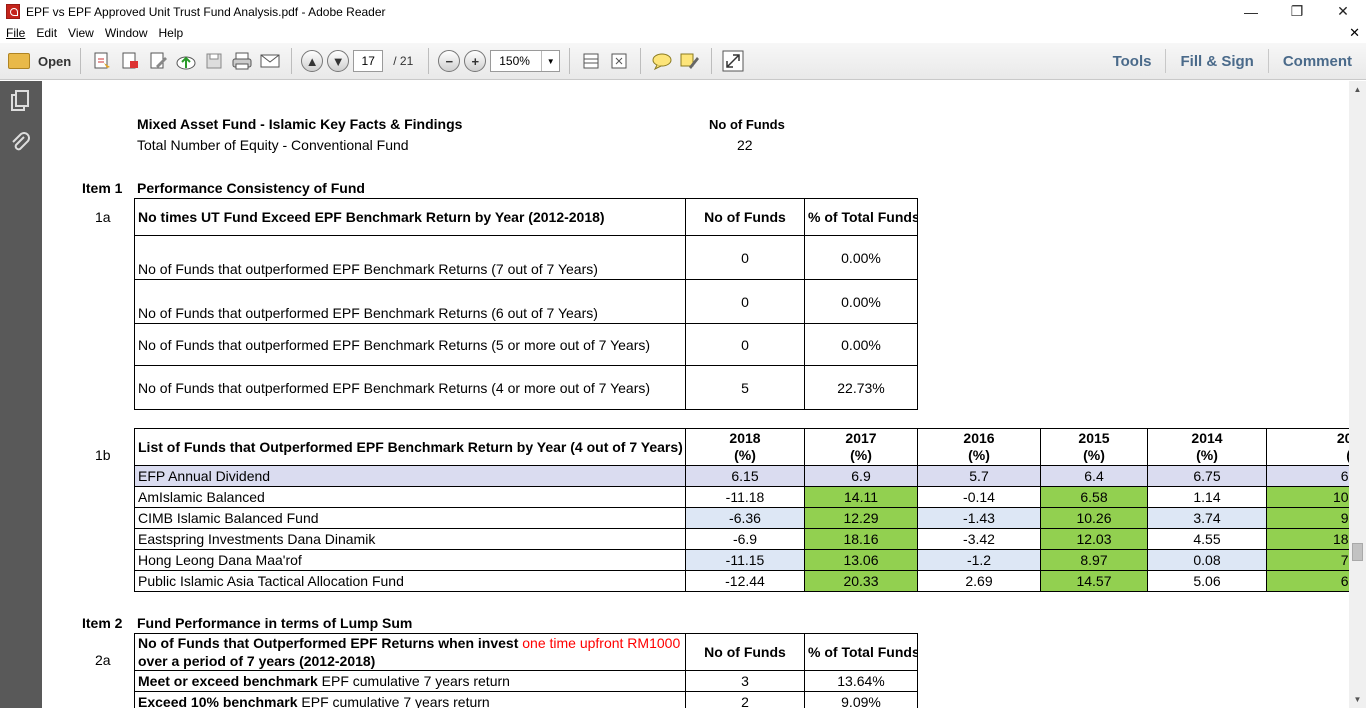  What do you see at coordinates (218, 701) in the screenshot?
I see `row-label-bold: Exceed 10% benchmark` at bounding box center [218, 701].